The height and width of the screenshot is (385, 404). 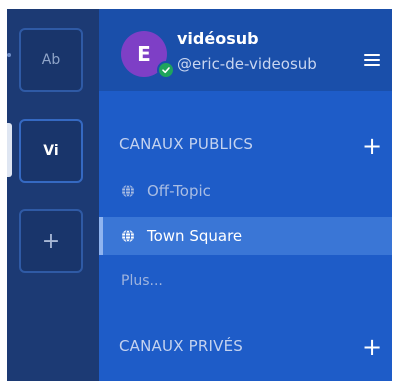 I want to click on checkmark-icon, so click(x=166, y=70).